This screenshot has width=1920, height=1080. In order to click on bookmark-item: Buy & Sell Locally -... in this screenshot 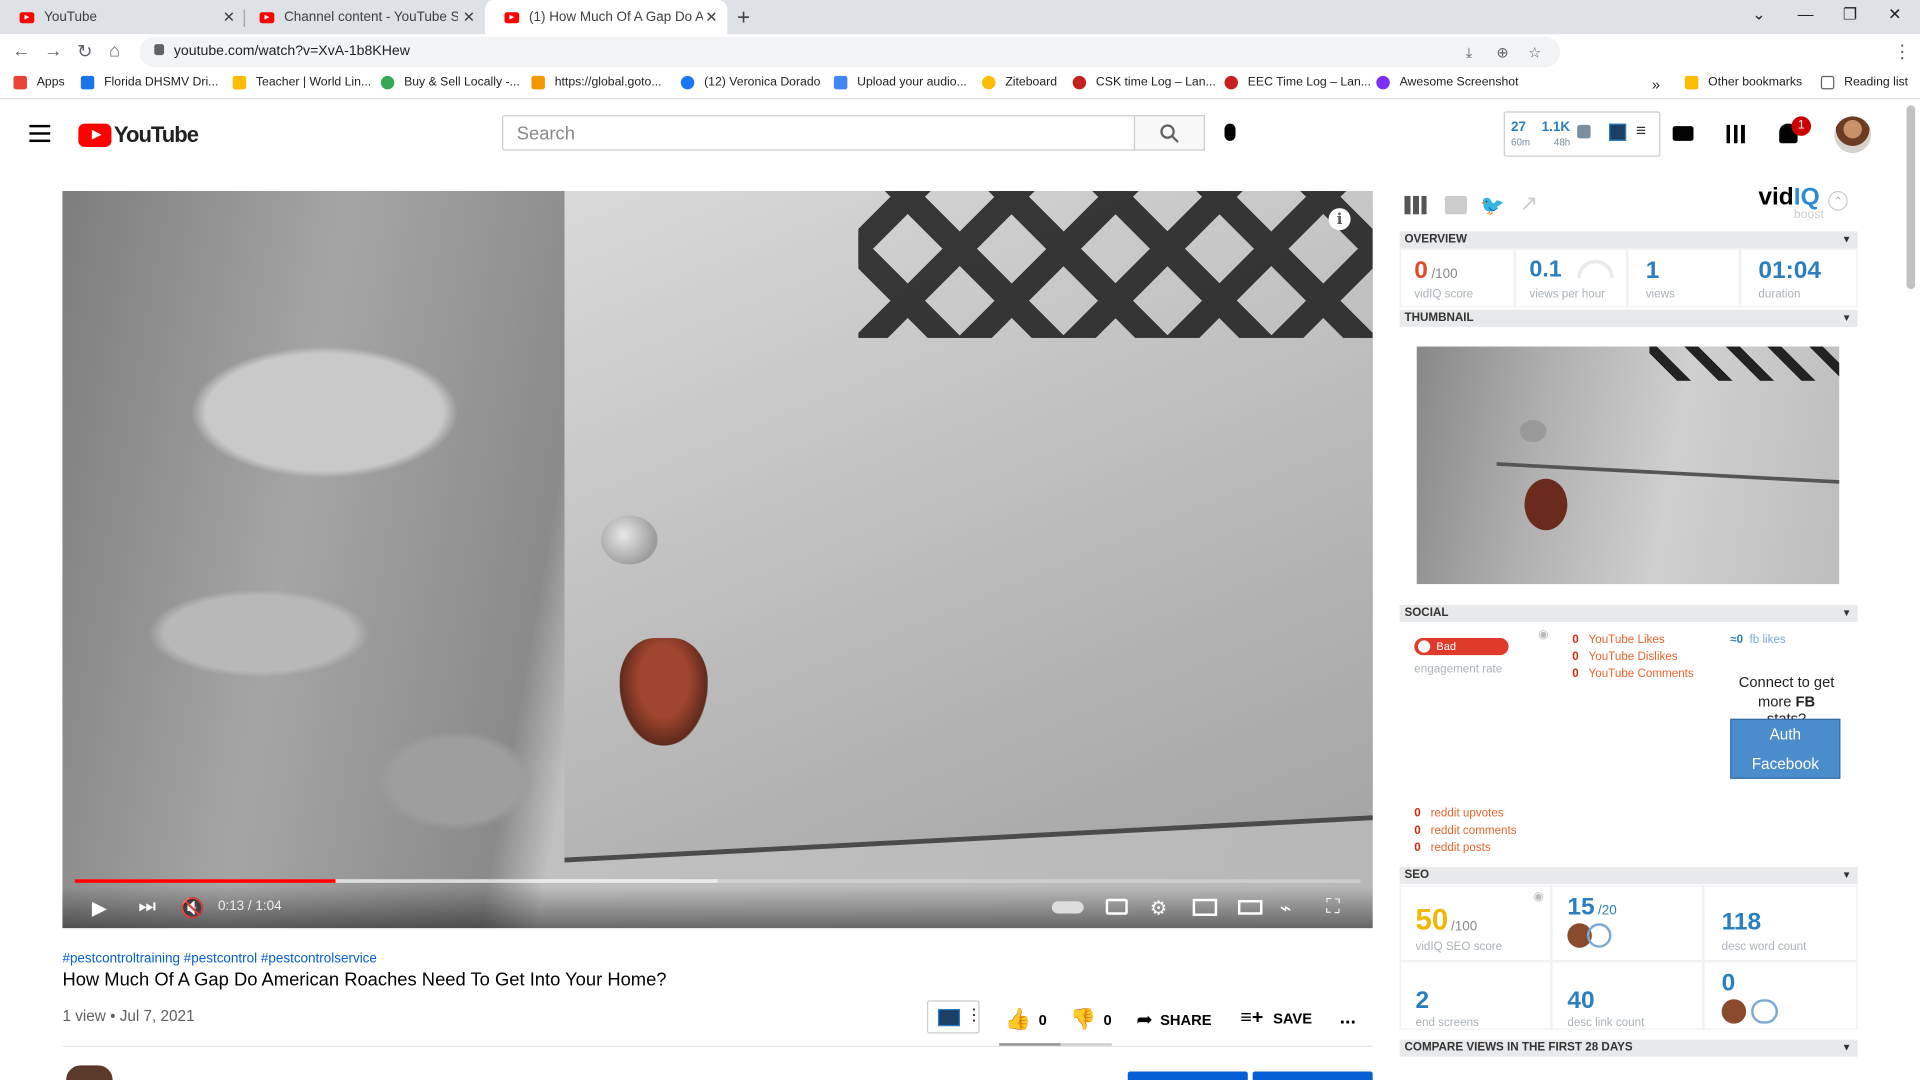, I will do `click(450, 82)`.